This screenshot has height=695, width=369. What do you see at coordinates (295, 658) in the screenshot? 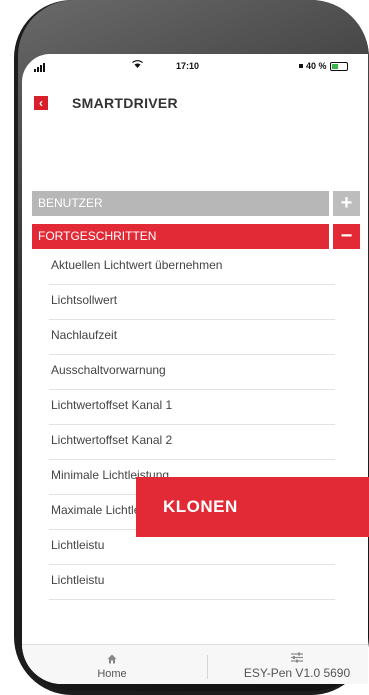
I see `settings-sliders-icon` at bounding box center [295, 658].